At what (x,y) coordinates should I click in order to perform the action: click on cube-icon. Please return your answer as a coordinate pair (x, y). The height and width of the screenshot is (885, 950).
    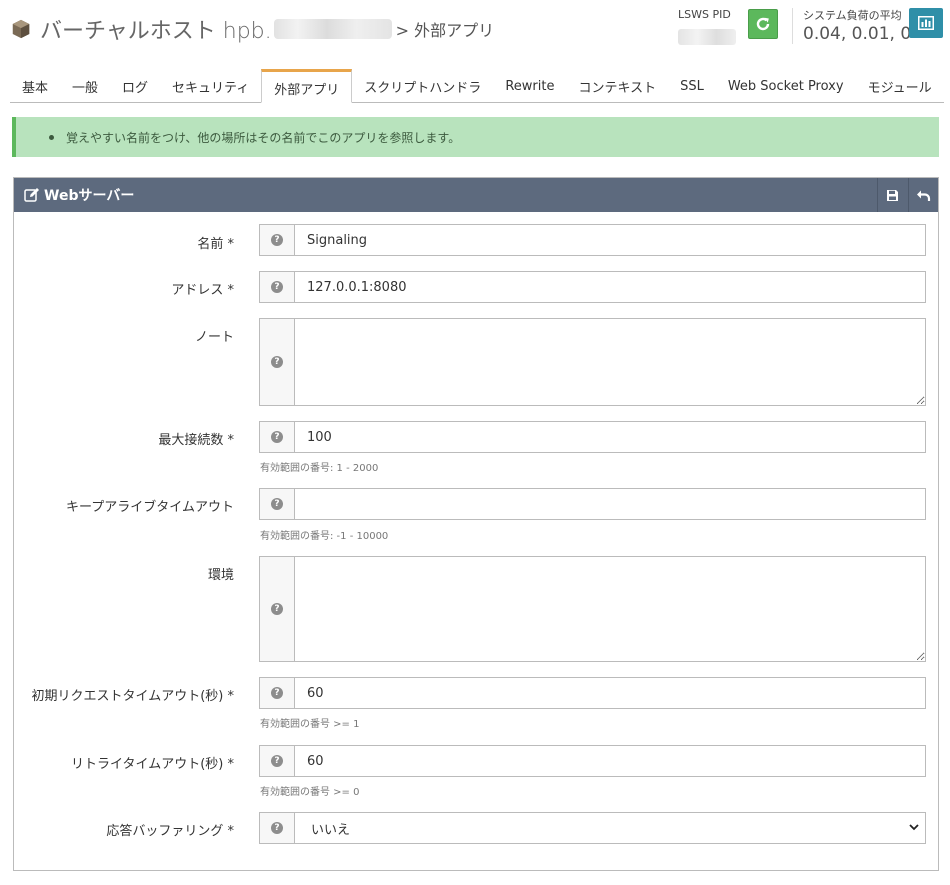
    Looking at the image, I should click on (21, 29).